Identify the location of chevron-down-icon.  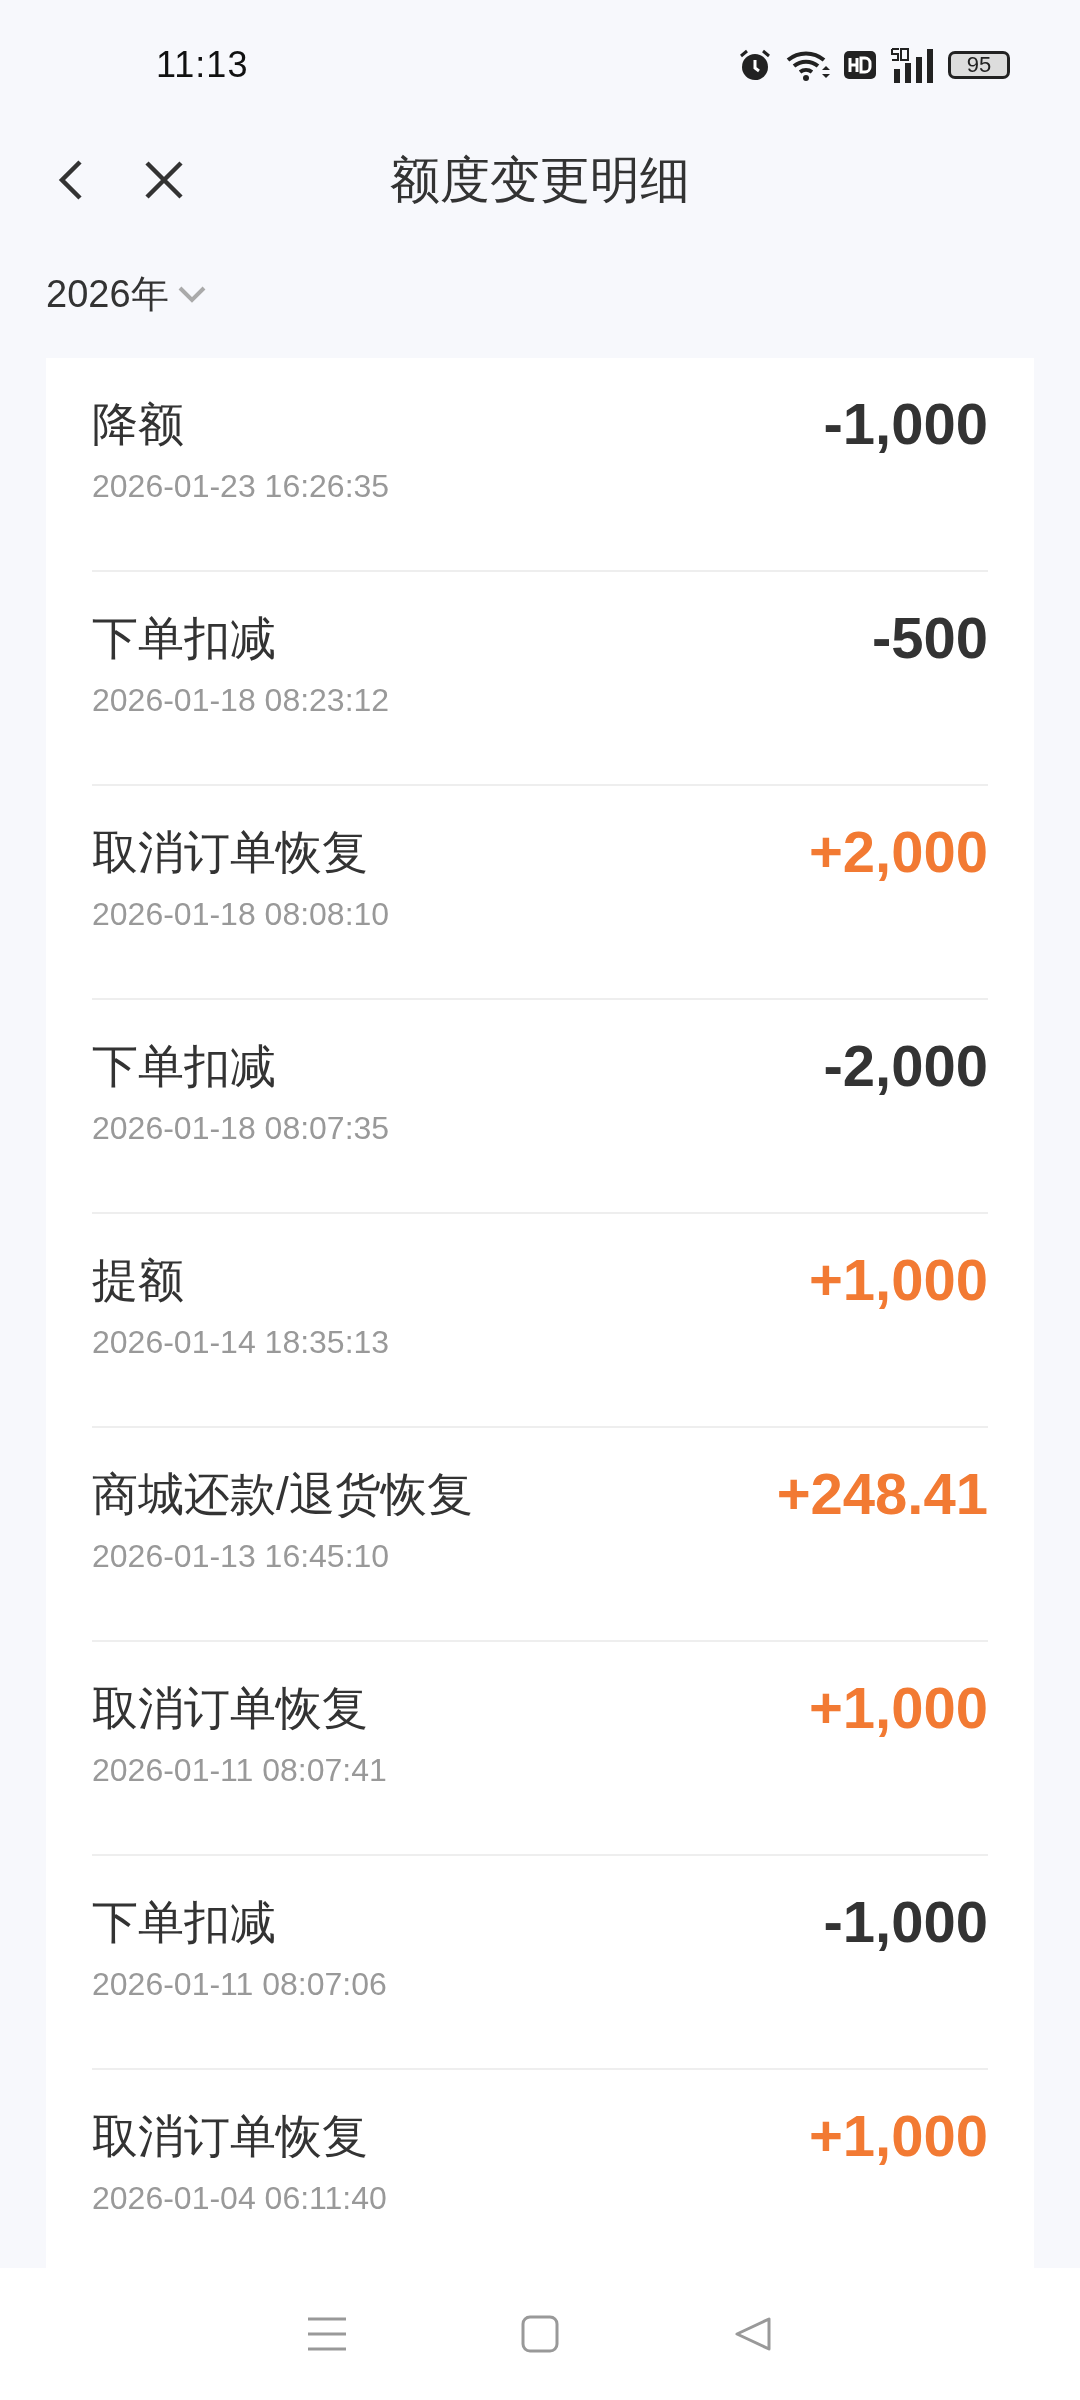
(191, 294).